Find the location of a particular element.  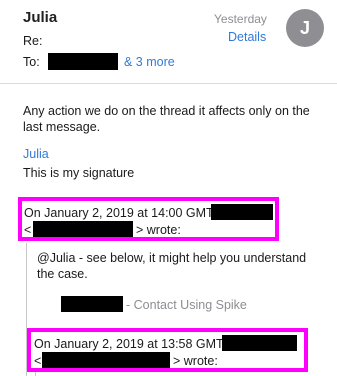

message-body-line: last message. is located at coordinates (62, 127).